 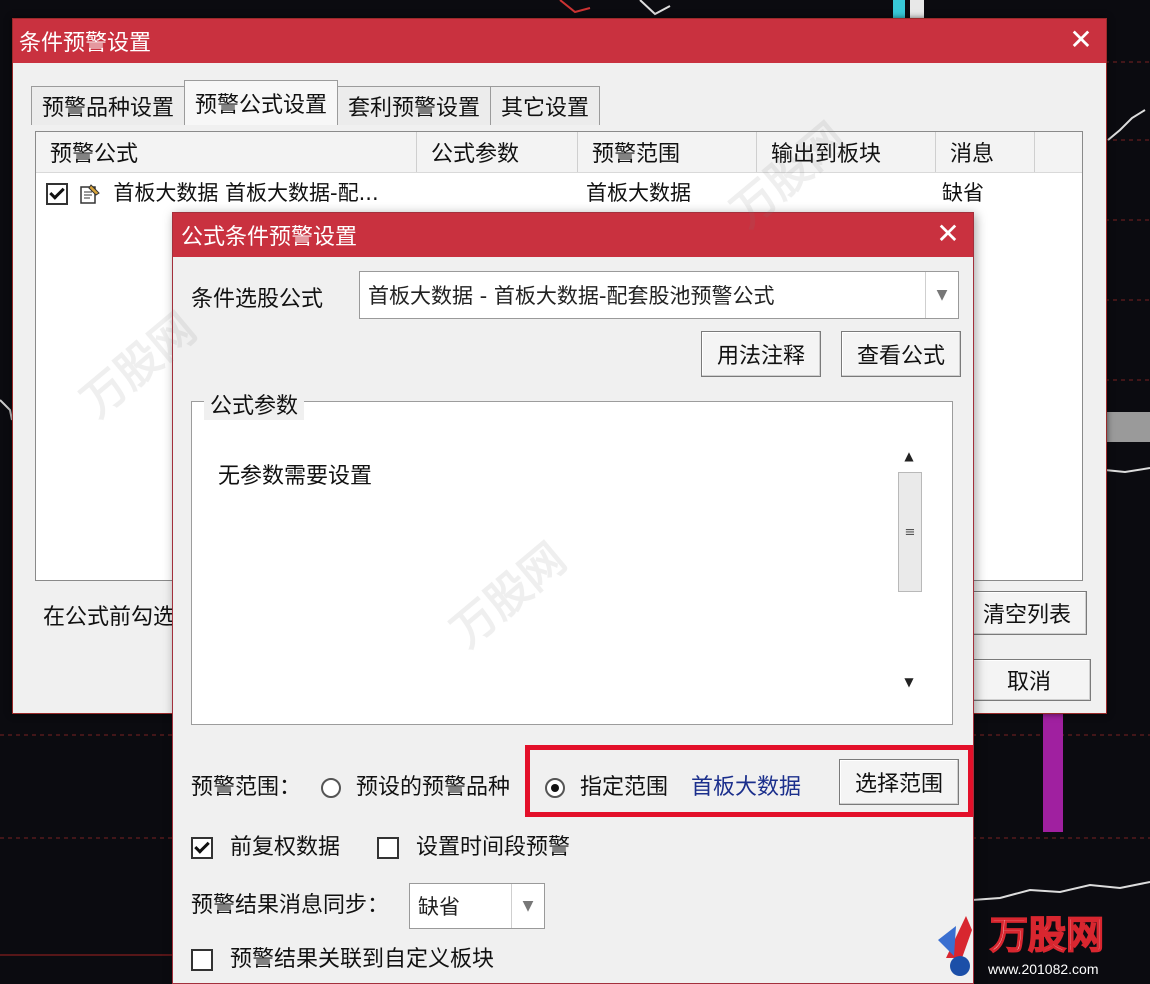 I want to click on adjust-option: 前复权数据, so click(x=265, y=845).